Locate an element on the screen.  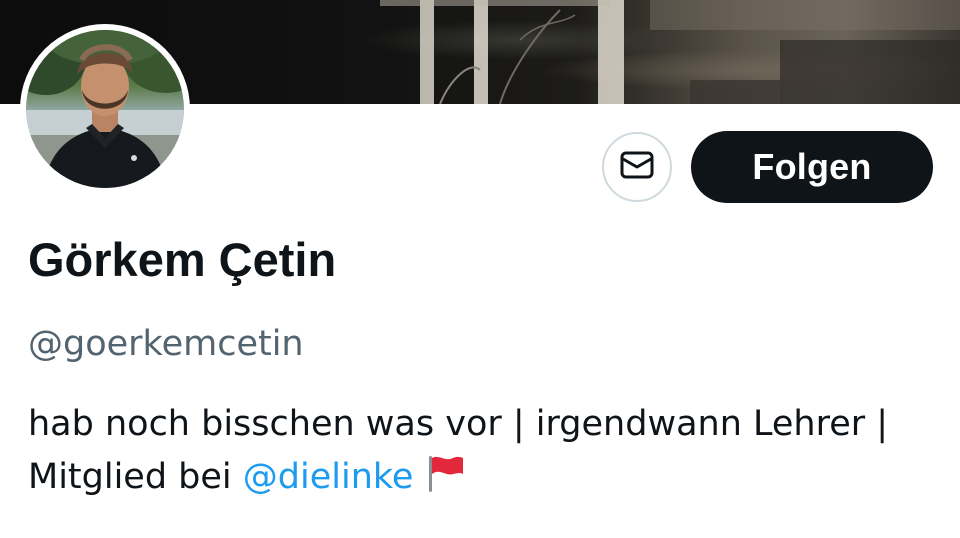
follow-button: Folgen is located at coordinates (812, 167).